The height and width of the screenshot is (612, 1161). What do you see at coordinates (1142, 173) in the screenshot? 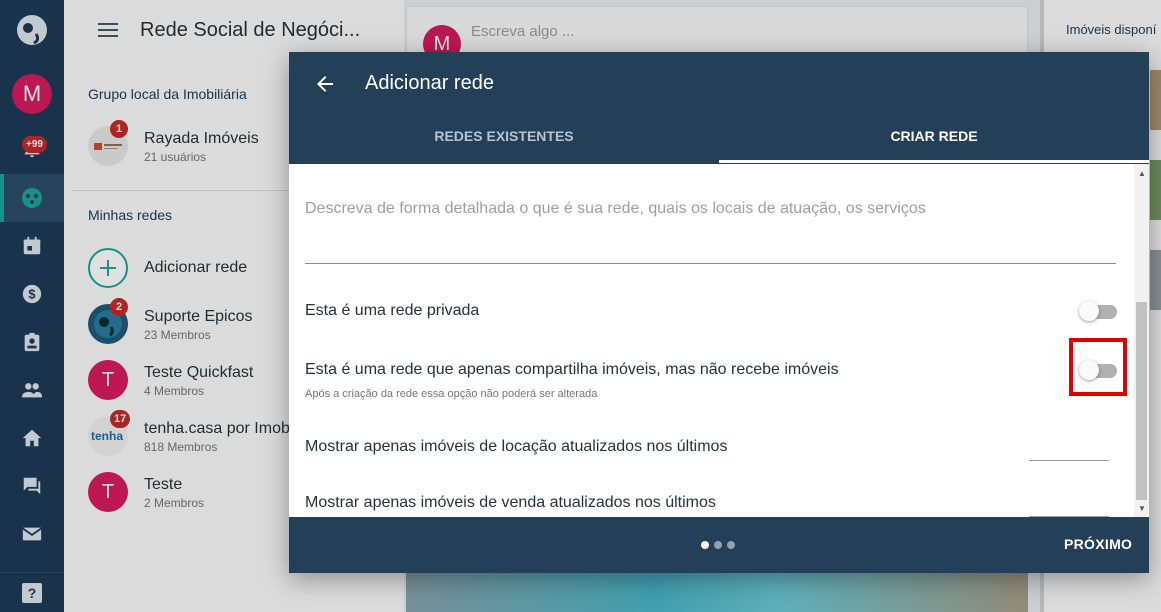
I see `scroll-up-icon: ▲` at bounding box center [1142, 173].